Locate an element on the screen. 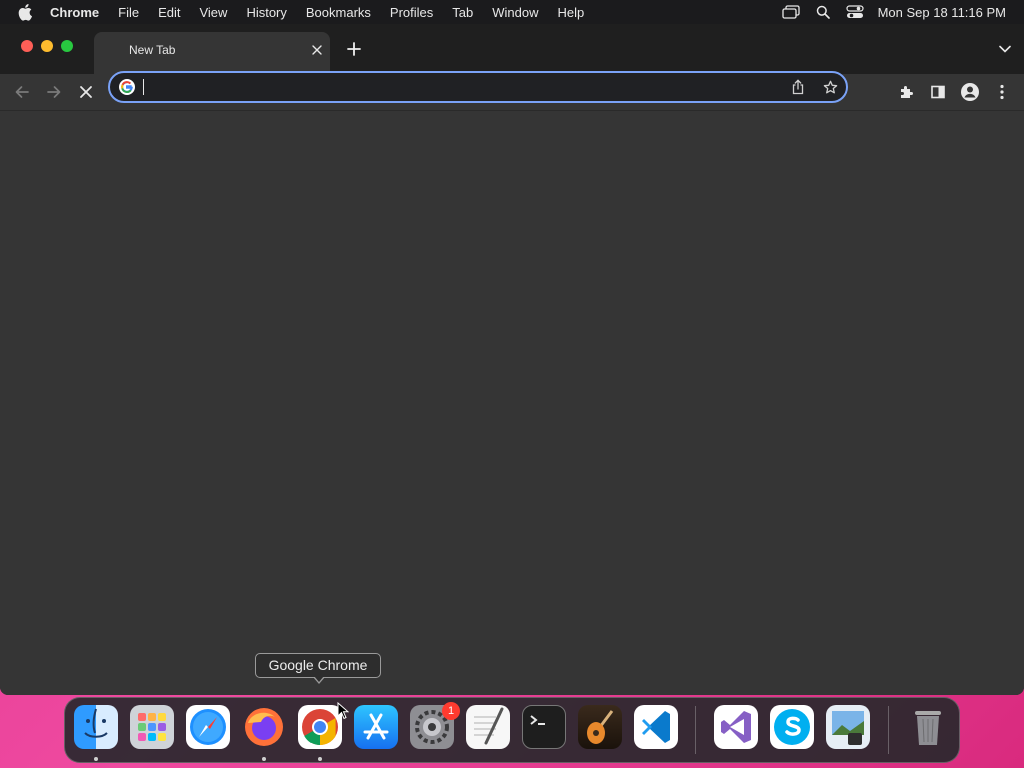  text-caret is located at coordinates (143, 87).